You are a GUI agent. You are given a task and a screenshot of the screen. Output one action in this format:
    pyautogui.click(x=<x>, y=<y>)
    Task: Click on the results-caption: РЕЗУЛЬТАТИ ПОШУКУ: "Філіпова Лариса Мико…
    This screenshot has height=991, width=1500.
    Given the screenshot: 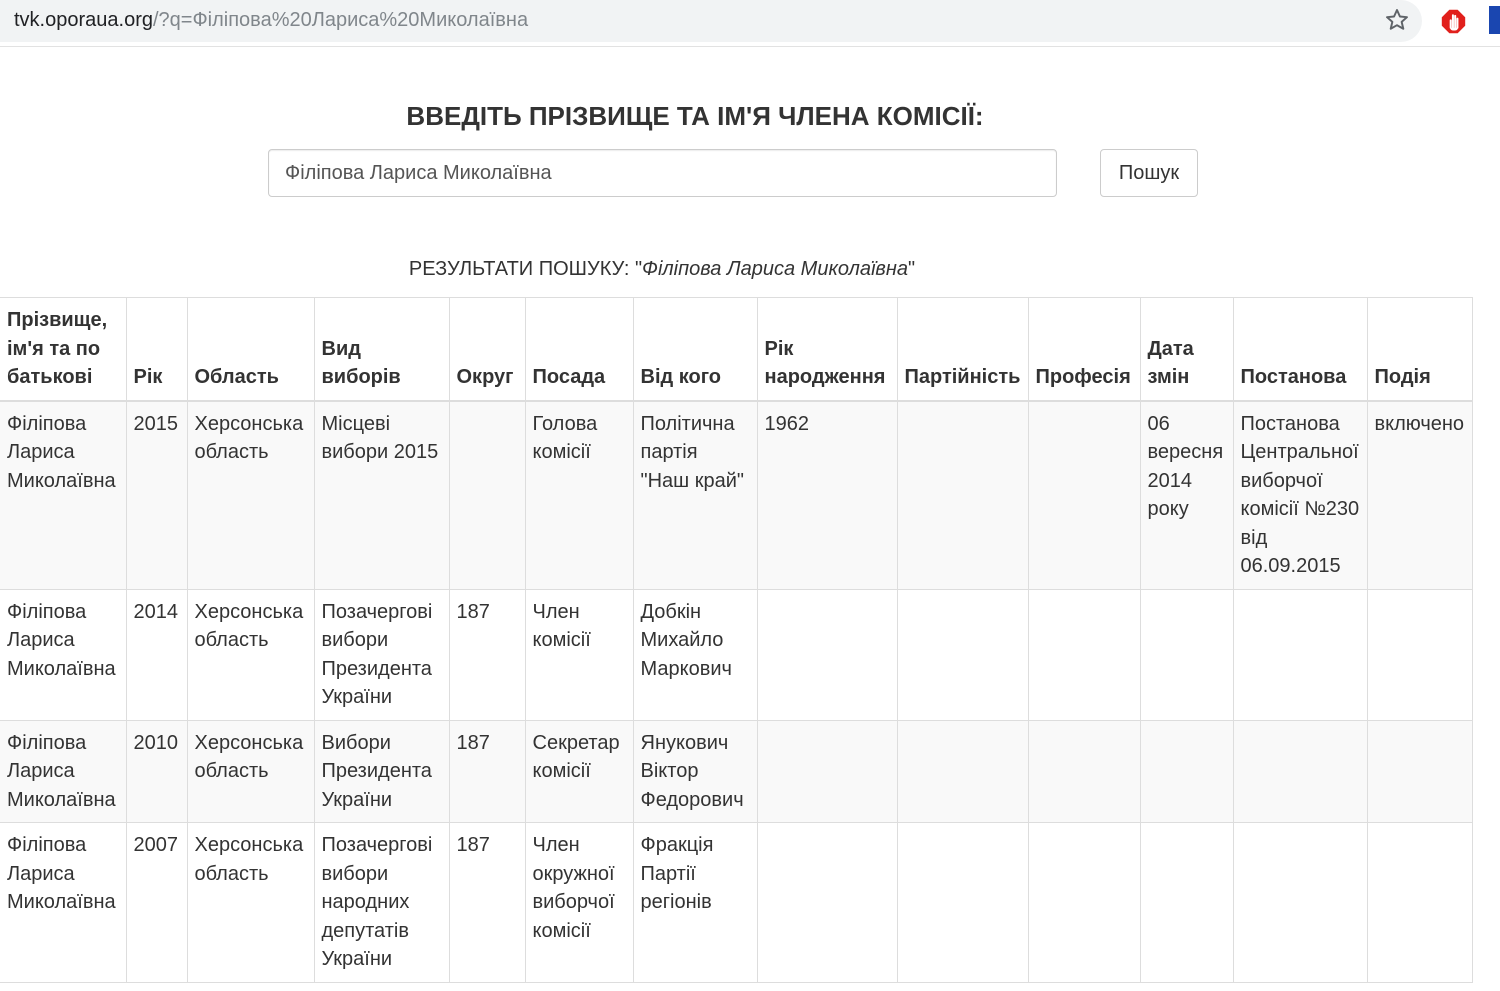 What is the action you would take?
    pyautogui.click(x=662, y=269)
    